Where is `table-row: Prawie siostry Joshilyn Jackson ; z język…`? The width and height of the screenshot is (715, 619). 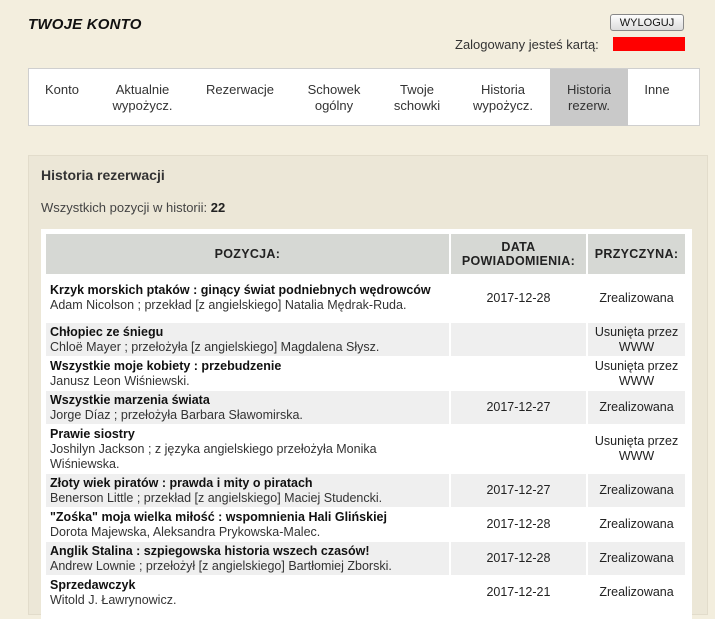
table-row: Prawie siostry Joshilyn Jackson ; z język… is located at coordinates (365, 449).